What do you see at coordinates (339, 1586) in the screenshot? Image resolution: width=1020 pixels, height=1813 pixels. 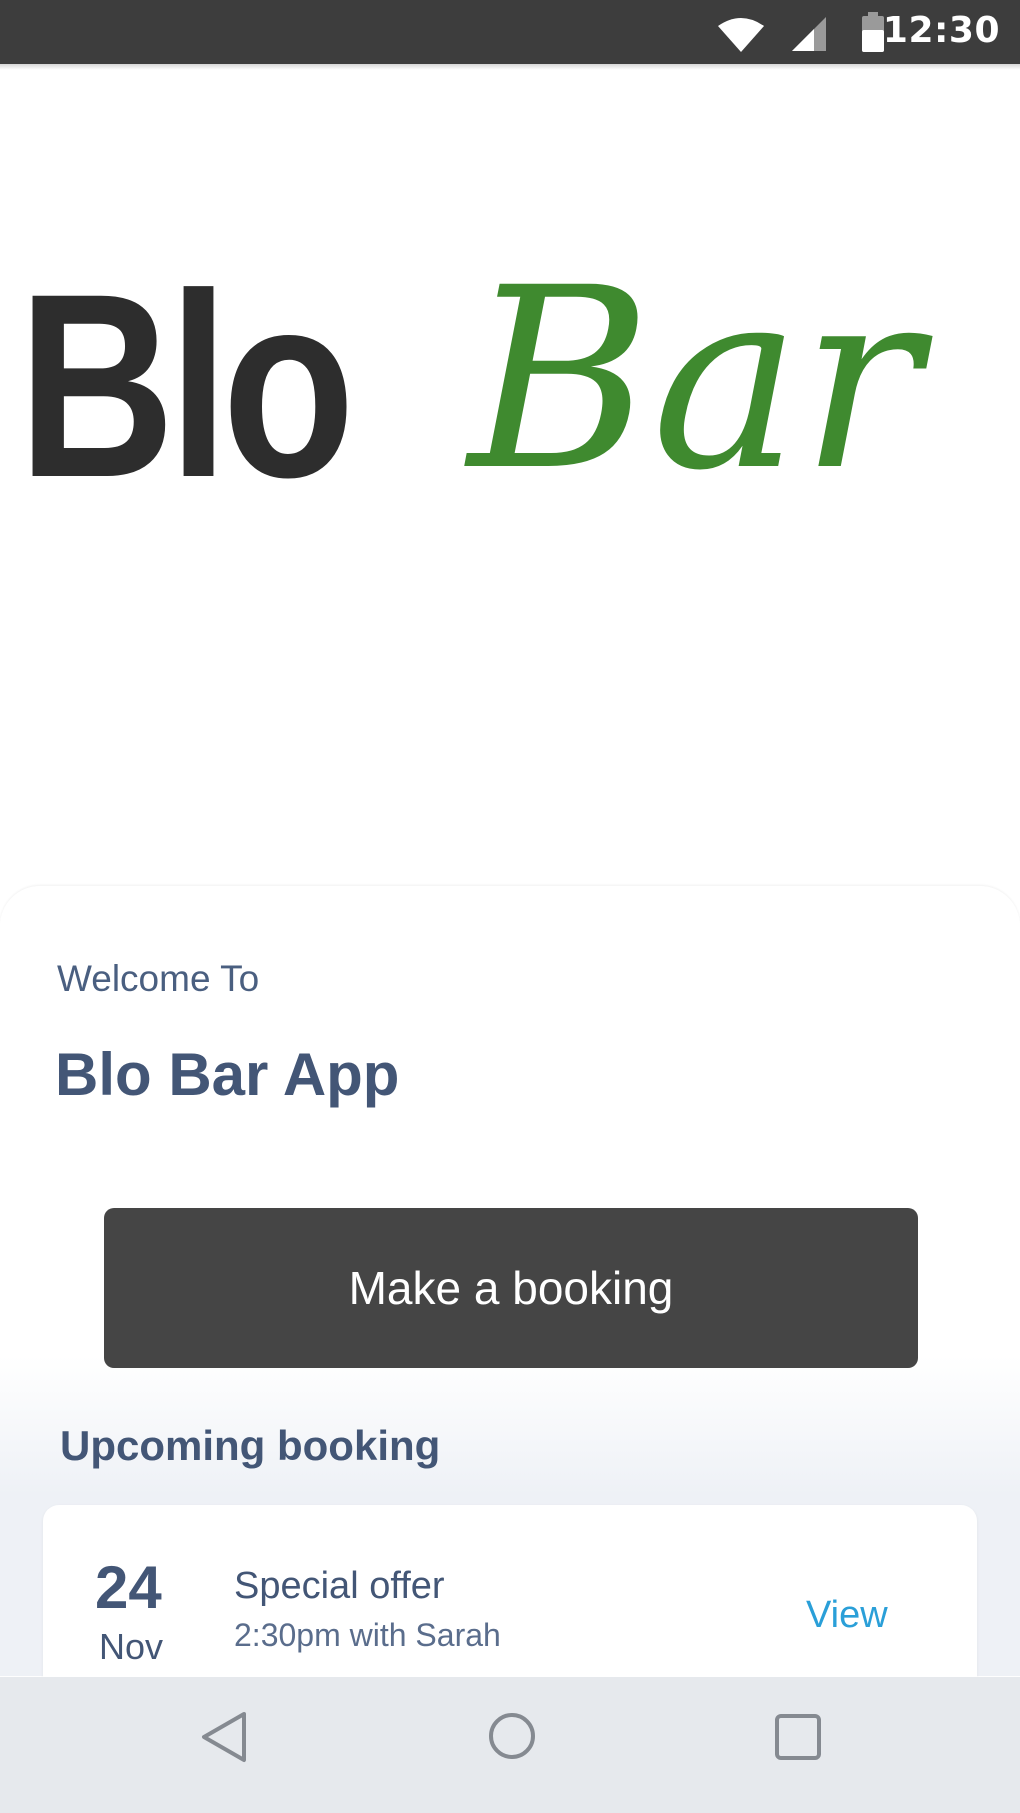 I see `booking-title: Special offer` at bounding box center [339, 1586].